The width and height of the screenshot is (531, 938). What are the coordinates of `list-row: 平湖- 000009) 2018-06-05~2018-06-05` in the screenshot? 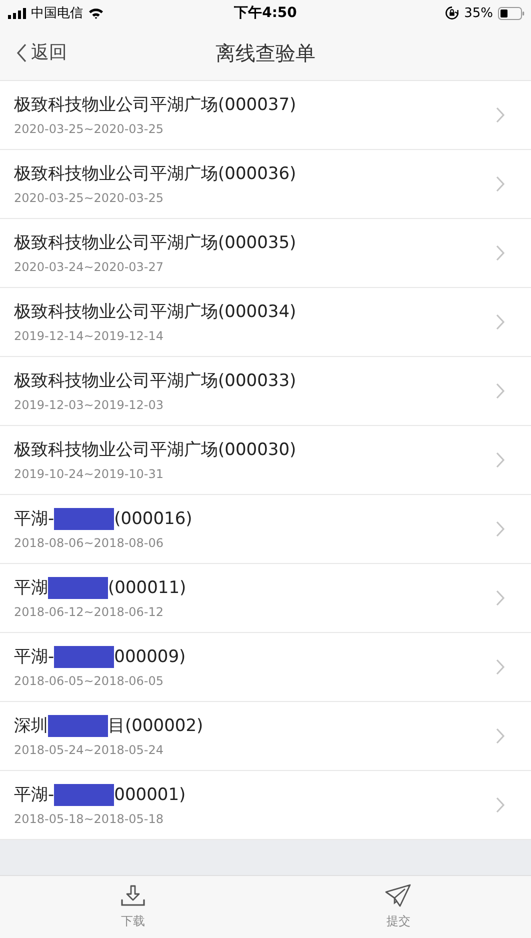 It's located at (265, 667).